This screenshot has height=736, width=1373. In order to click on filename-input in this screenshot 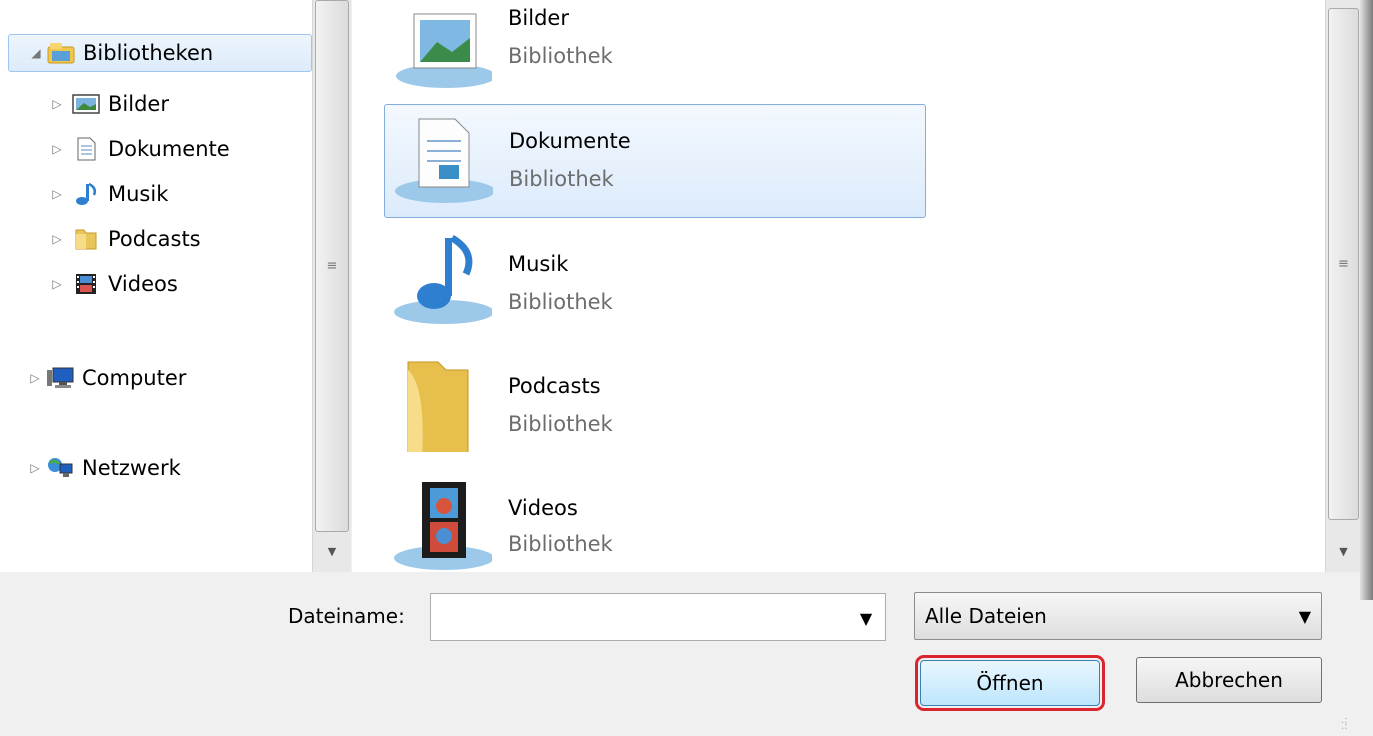, I will do `click(658, 617)`.